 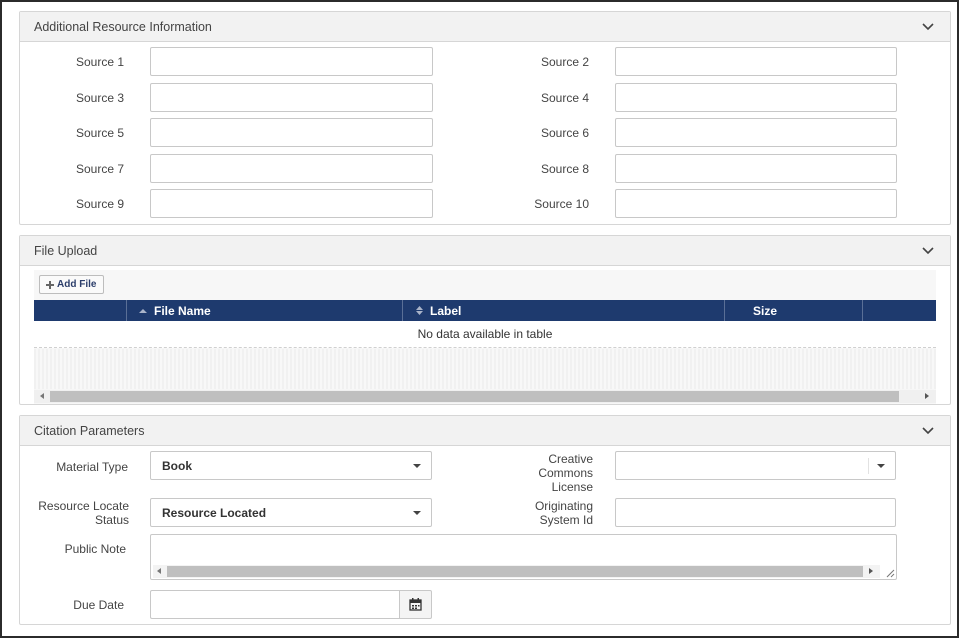 I want to click on source-1-label: Source 1, so click(x=99, y=62).